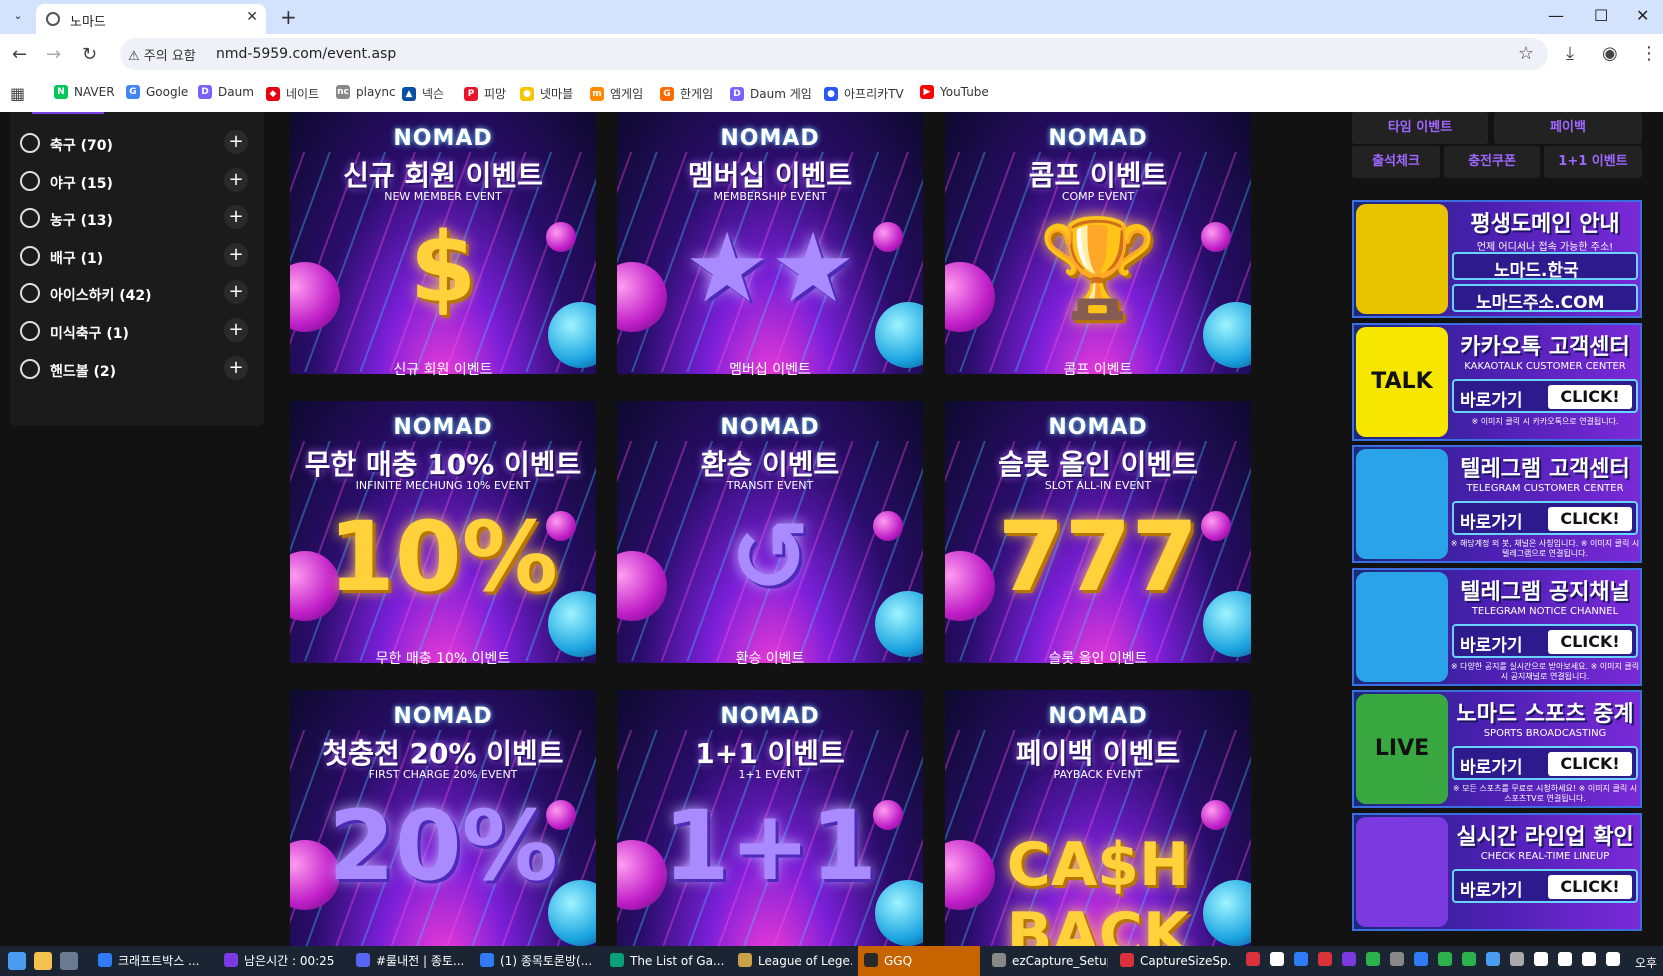 The image size is (1663, 976). I want to click on bookmark-item: N NAVER, so click(84, 92).